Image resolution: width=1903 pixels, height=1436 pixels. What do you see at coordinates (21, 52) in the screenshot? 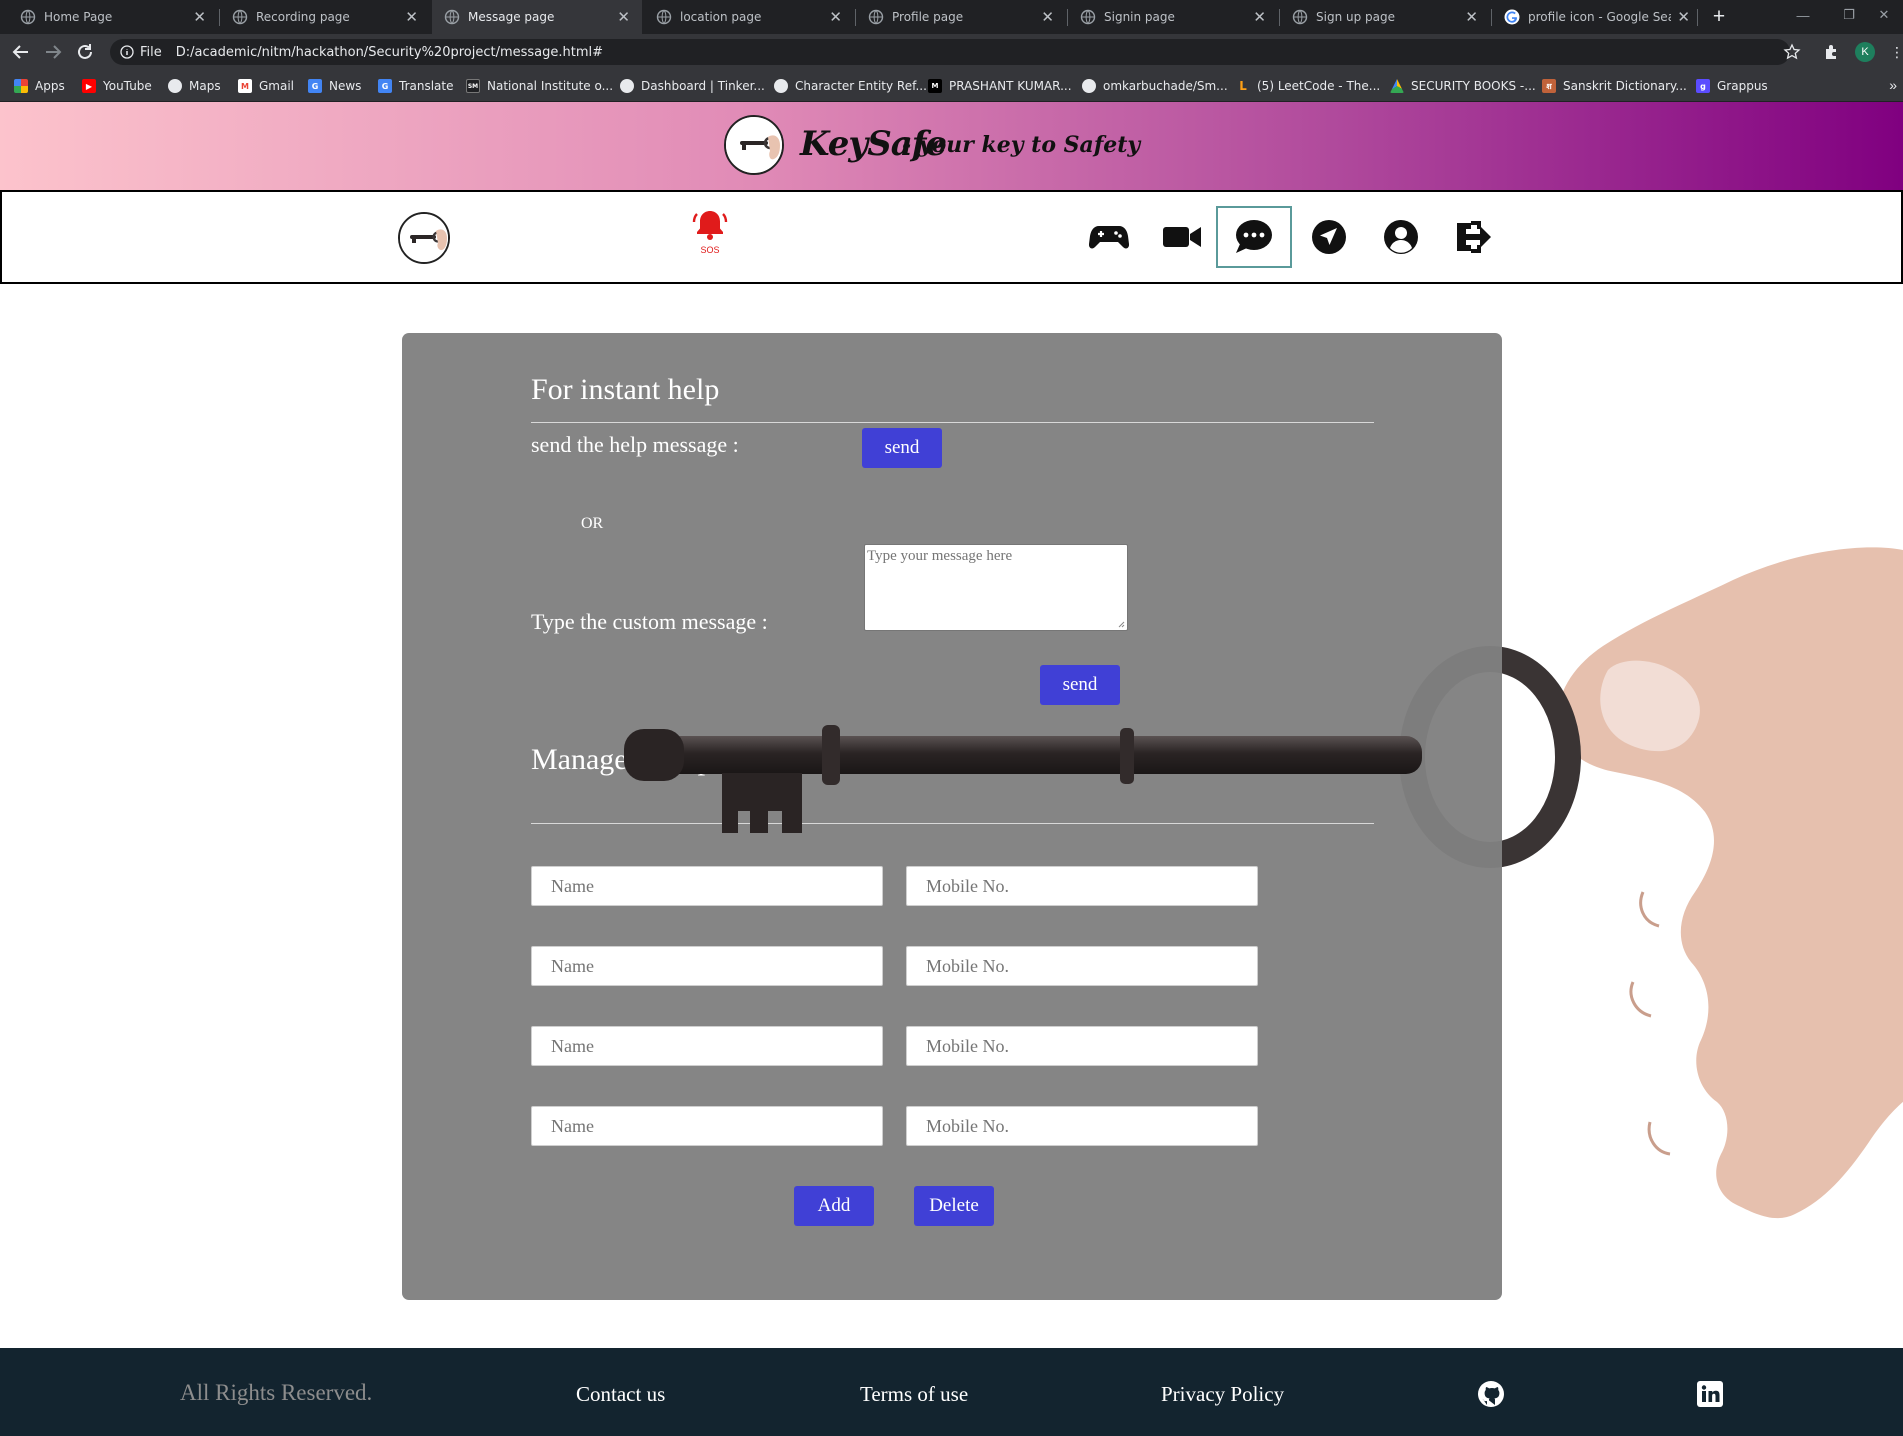
I see `back-arrow-icon` at bounding box center [21, 52].